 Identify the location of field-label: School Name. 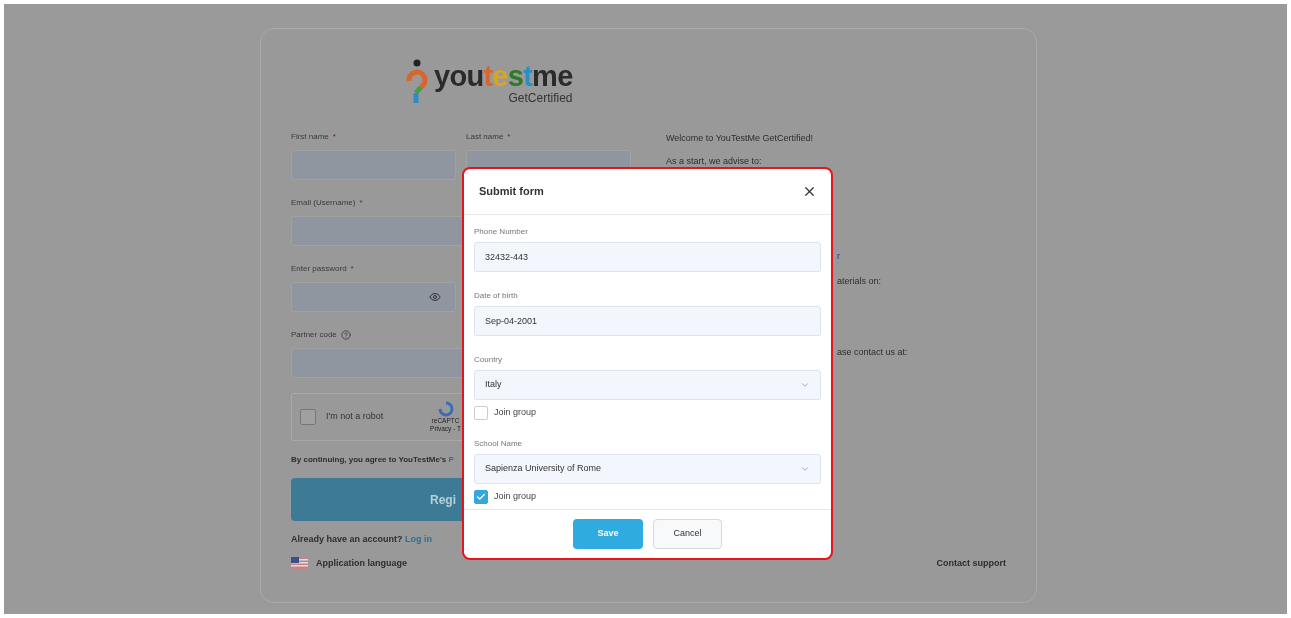
(499, 444).